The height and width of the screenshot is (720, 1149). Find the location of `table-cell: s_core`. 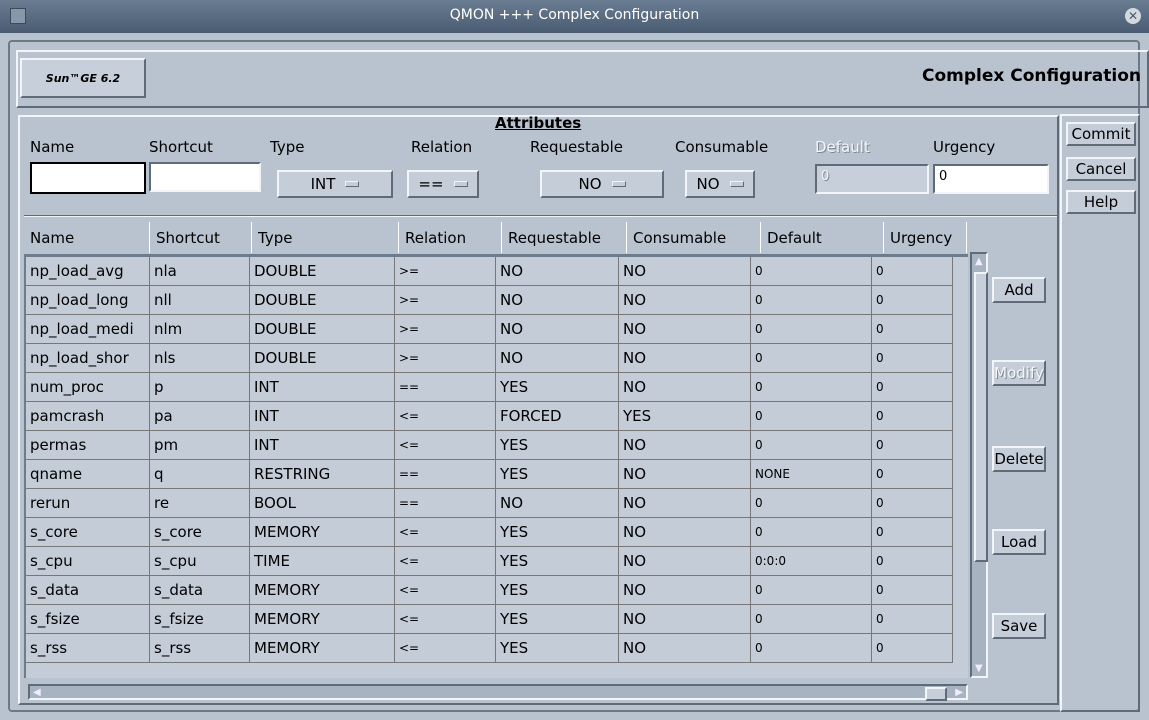

table-cell: s_core is located at coordinates (88, 532).